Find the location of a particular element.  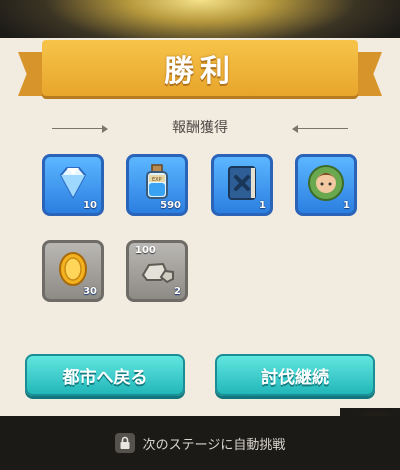

gold-coin-icon is located at coordinates (73, 269).